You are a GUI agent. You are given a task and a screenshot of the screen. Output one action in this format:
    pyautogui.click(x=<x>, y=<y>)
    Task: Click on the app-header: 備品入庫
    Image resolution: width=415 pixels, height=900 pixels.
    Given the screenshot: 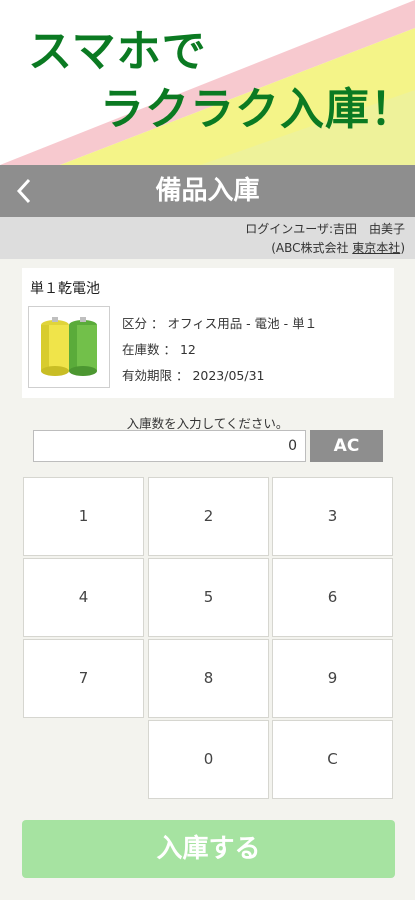 What is the action you would take?
    pyautogui.click(x=207, y=191)
    